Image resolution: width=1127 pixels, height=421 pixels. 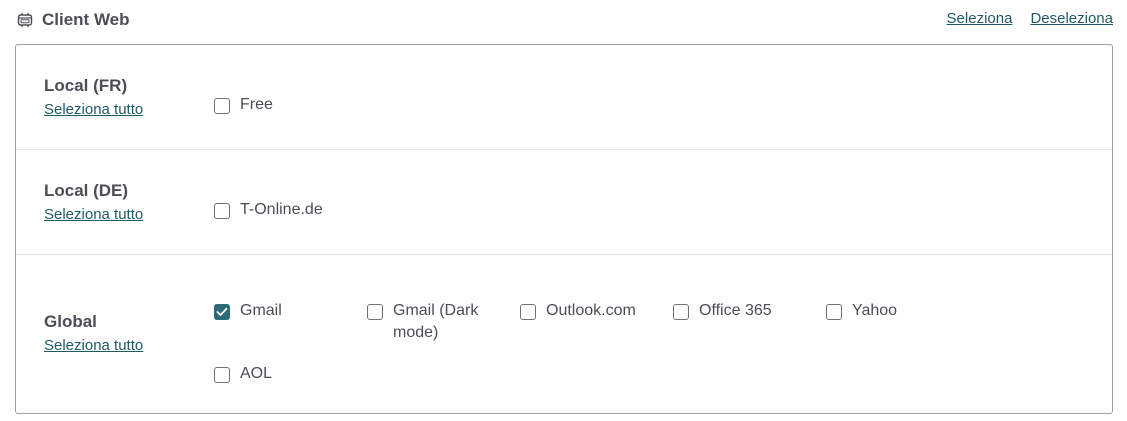 I want to click on option-label: Free, so click(x=256, y=104).